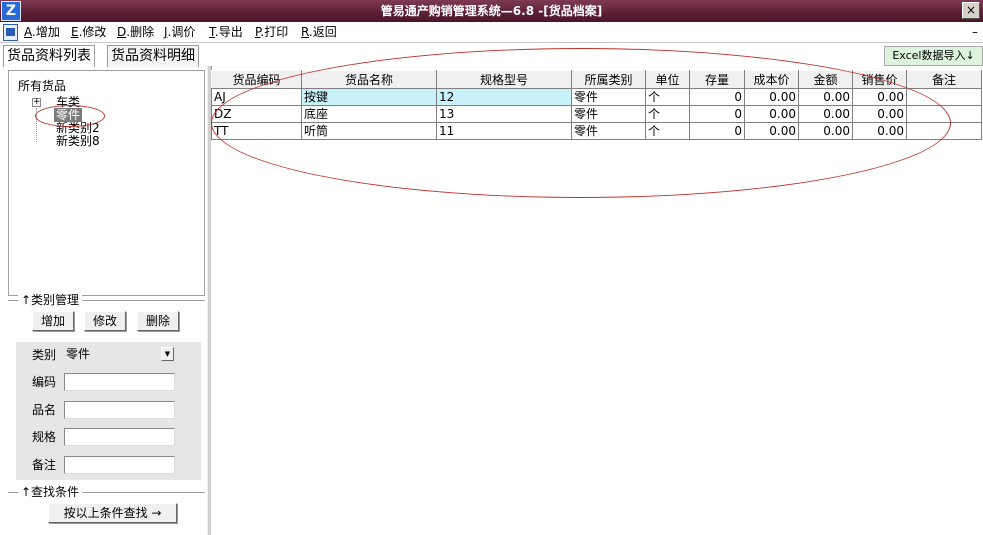 The width and height of the screenshot is (983, 535). I want to click on category-edit-button: 修改, so click(105, 321).